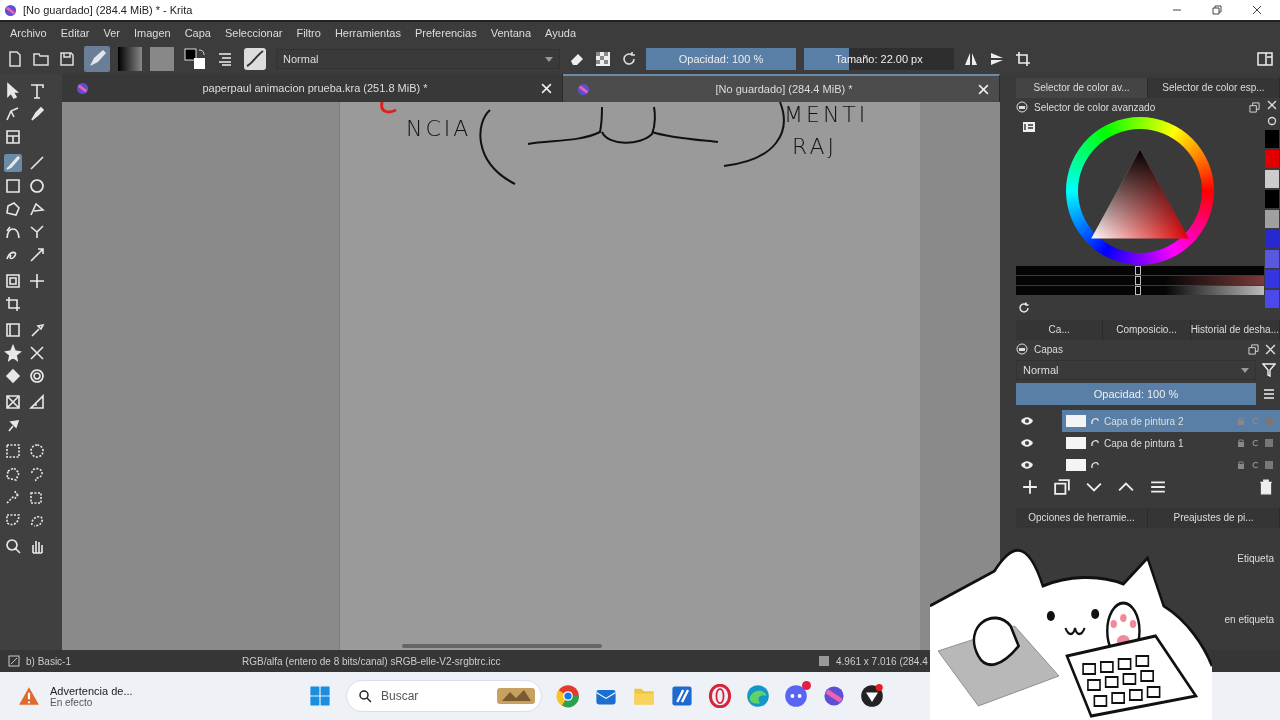  Describe the element at coordinates (41, 59) in the screenshot. I see `folder-icon` at that location.